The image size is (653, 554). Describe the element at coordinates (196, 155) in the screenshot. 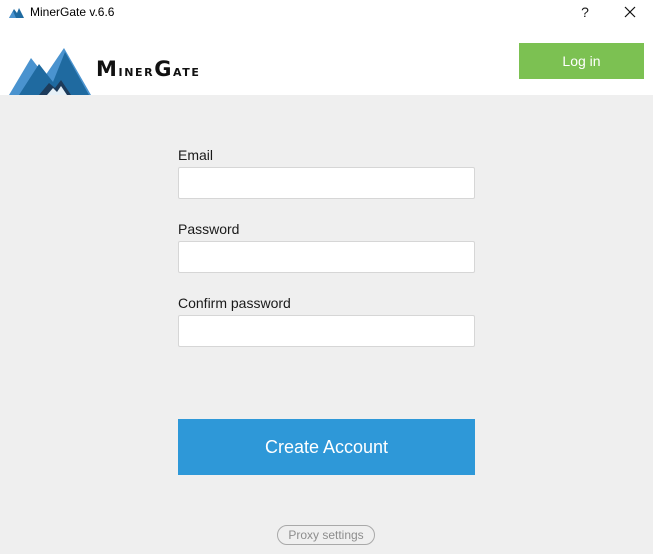

I see `email-label: Email` at that location.